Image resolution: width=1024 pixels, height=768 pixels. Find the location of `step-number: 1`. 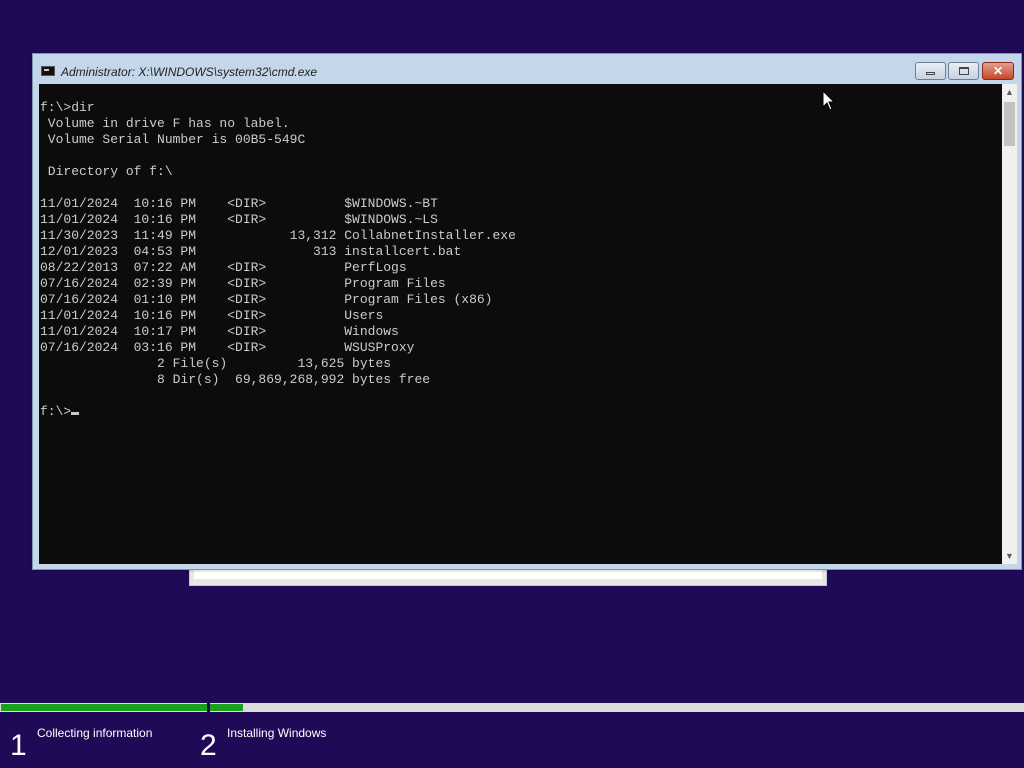

step-number: 1 is located at coordinates (18, 745).